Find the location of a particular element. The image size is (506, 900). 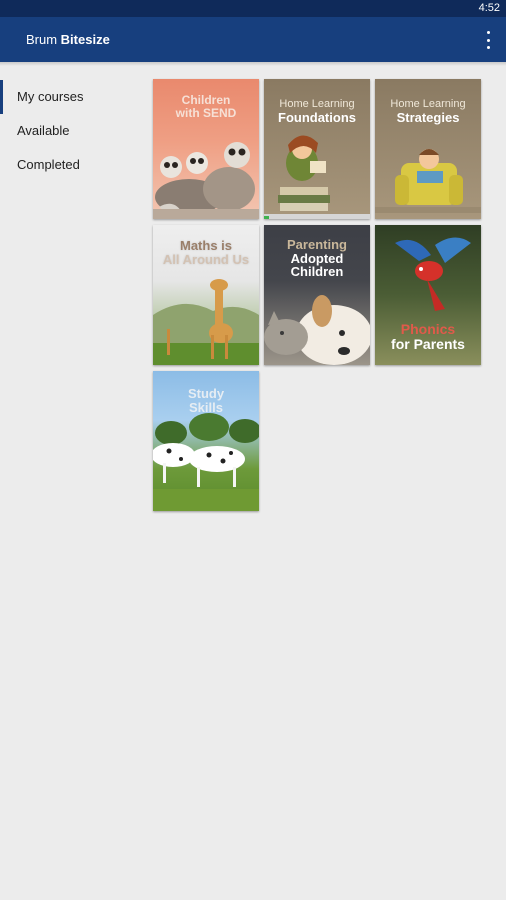

course-tile-home-learning-strategies: Home Learning Strategies is located at coordinates (428, 149).